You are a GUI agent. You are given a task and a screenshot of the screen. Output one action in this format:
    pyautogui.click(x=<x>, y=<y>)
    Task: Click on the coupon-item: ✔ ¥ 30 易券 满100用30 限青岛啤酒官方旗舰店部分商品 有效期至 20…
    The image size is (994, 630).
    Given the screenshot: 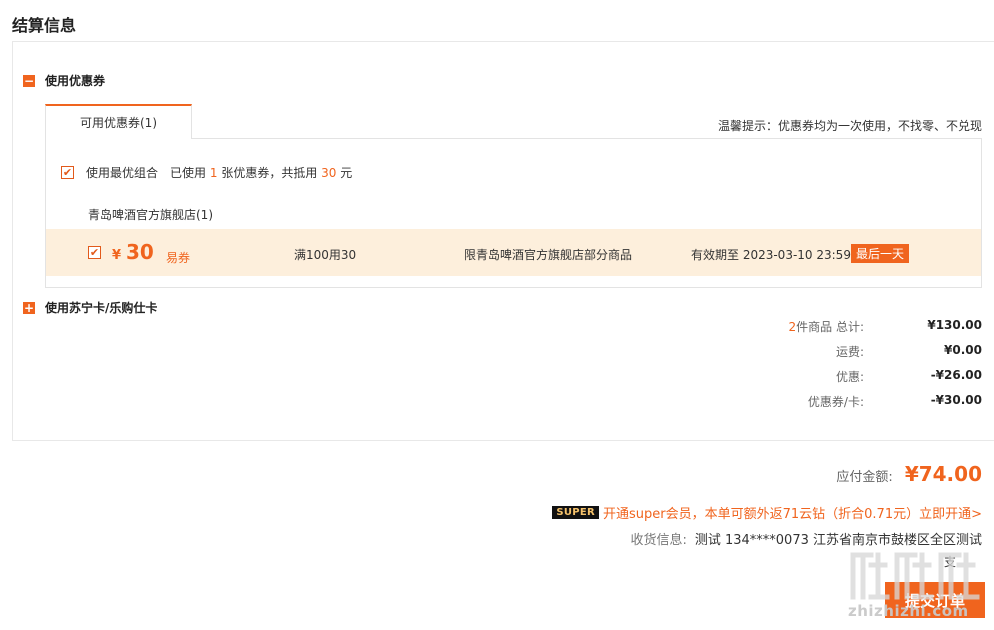 What is the action you would take?
    pyautogui.click(x=513, y=252)
    